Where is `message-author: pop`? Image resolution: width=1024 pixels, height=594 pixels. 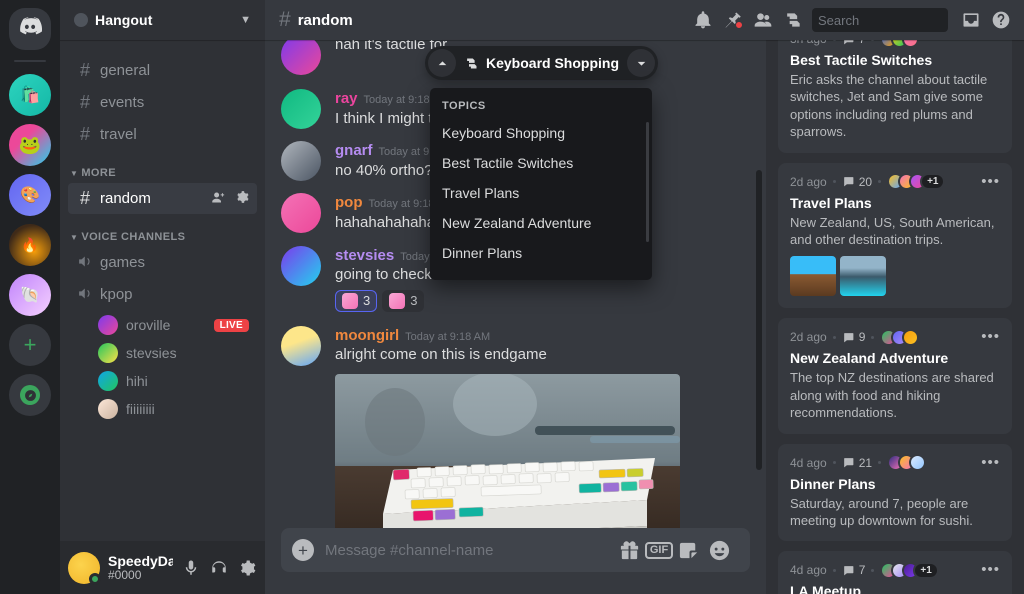 message-author: pop is located at coordinates (349, 203).